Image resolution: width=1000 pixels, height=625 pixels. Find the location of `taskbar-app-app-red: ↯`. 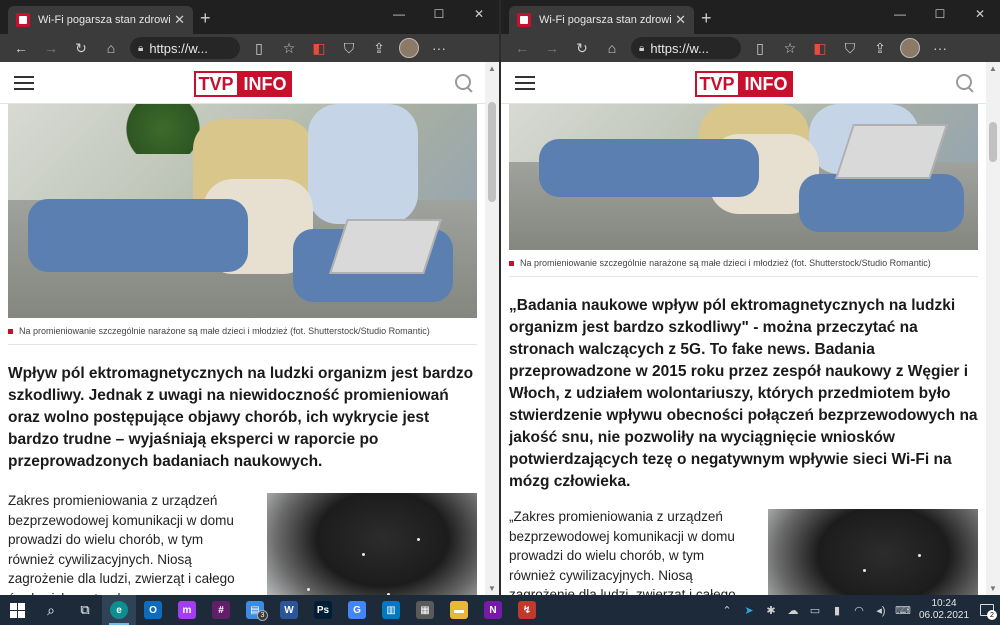

taskbar-app-app-red: ↯ is located at coordinates (527, 610).